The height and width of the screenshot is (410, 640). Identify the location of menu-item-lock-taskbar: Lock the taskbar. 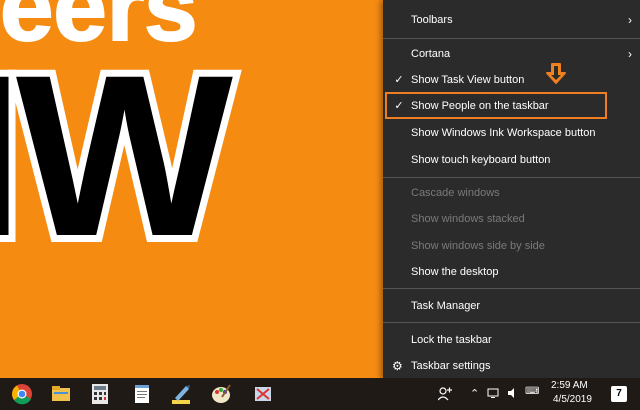
(511, 340).